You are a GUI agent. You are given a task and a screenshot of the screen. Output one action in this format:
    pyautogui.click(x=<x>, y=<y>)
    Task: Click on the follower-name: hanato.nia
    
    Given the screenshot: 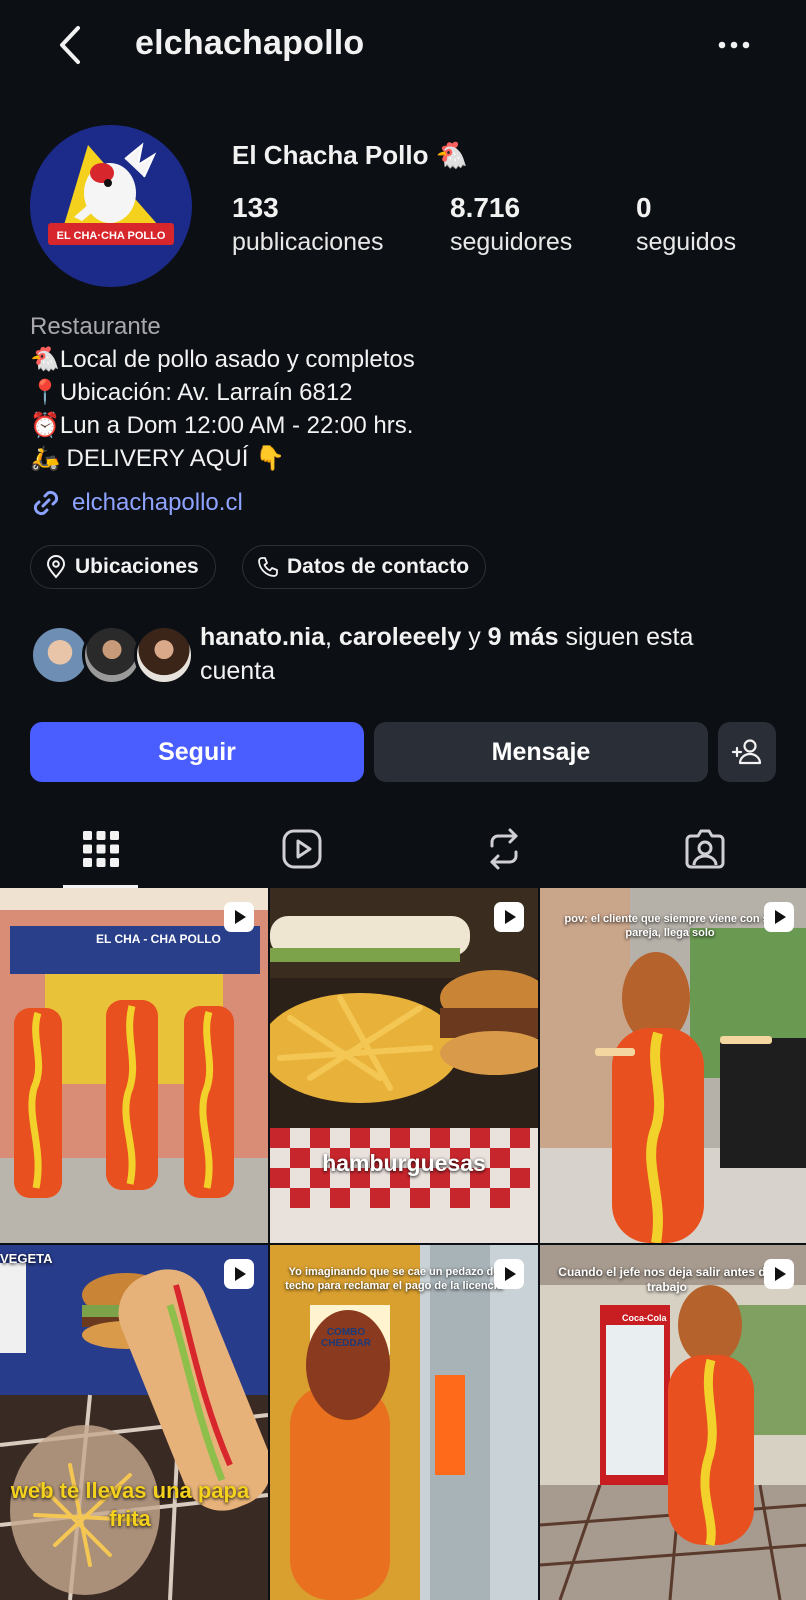 What is the action you would take?
    pyautogui.click(x=262, y=637)
    